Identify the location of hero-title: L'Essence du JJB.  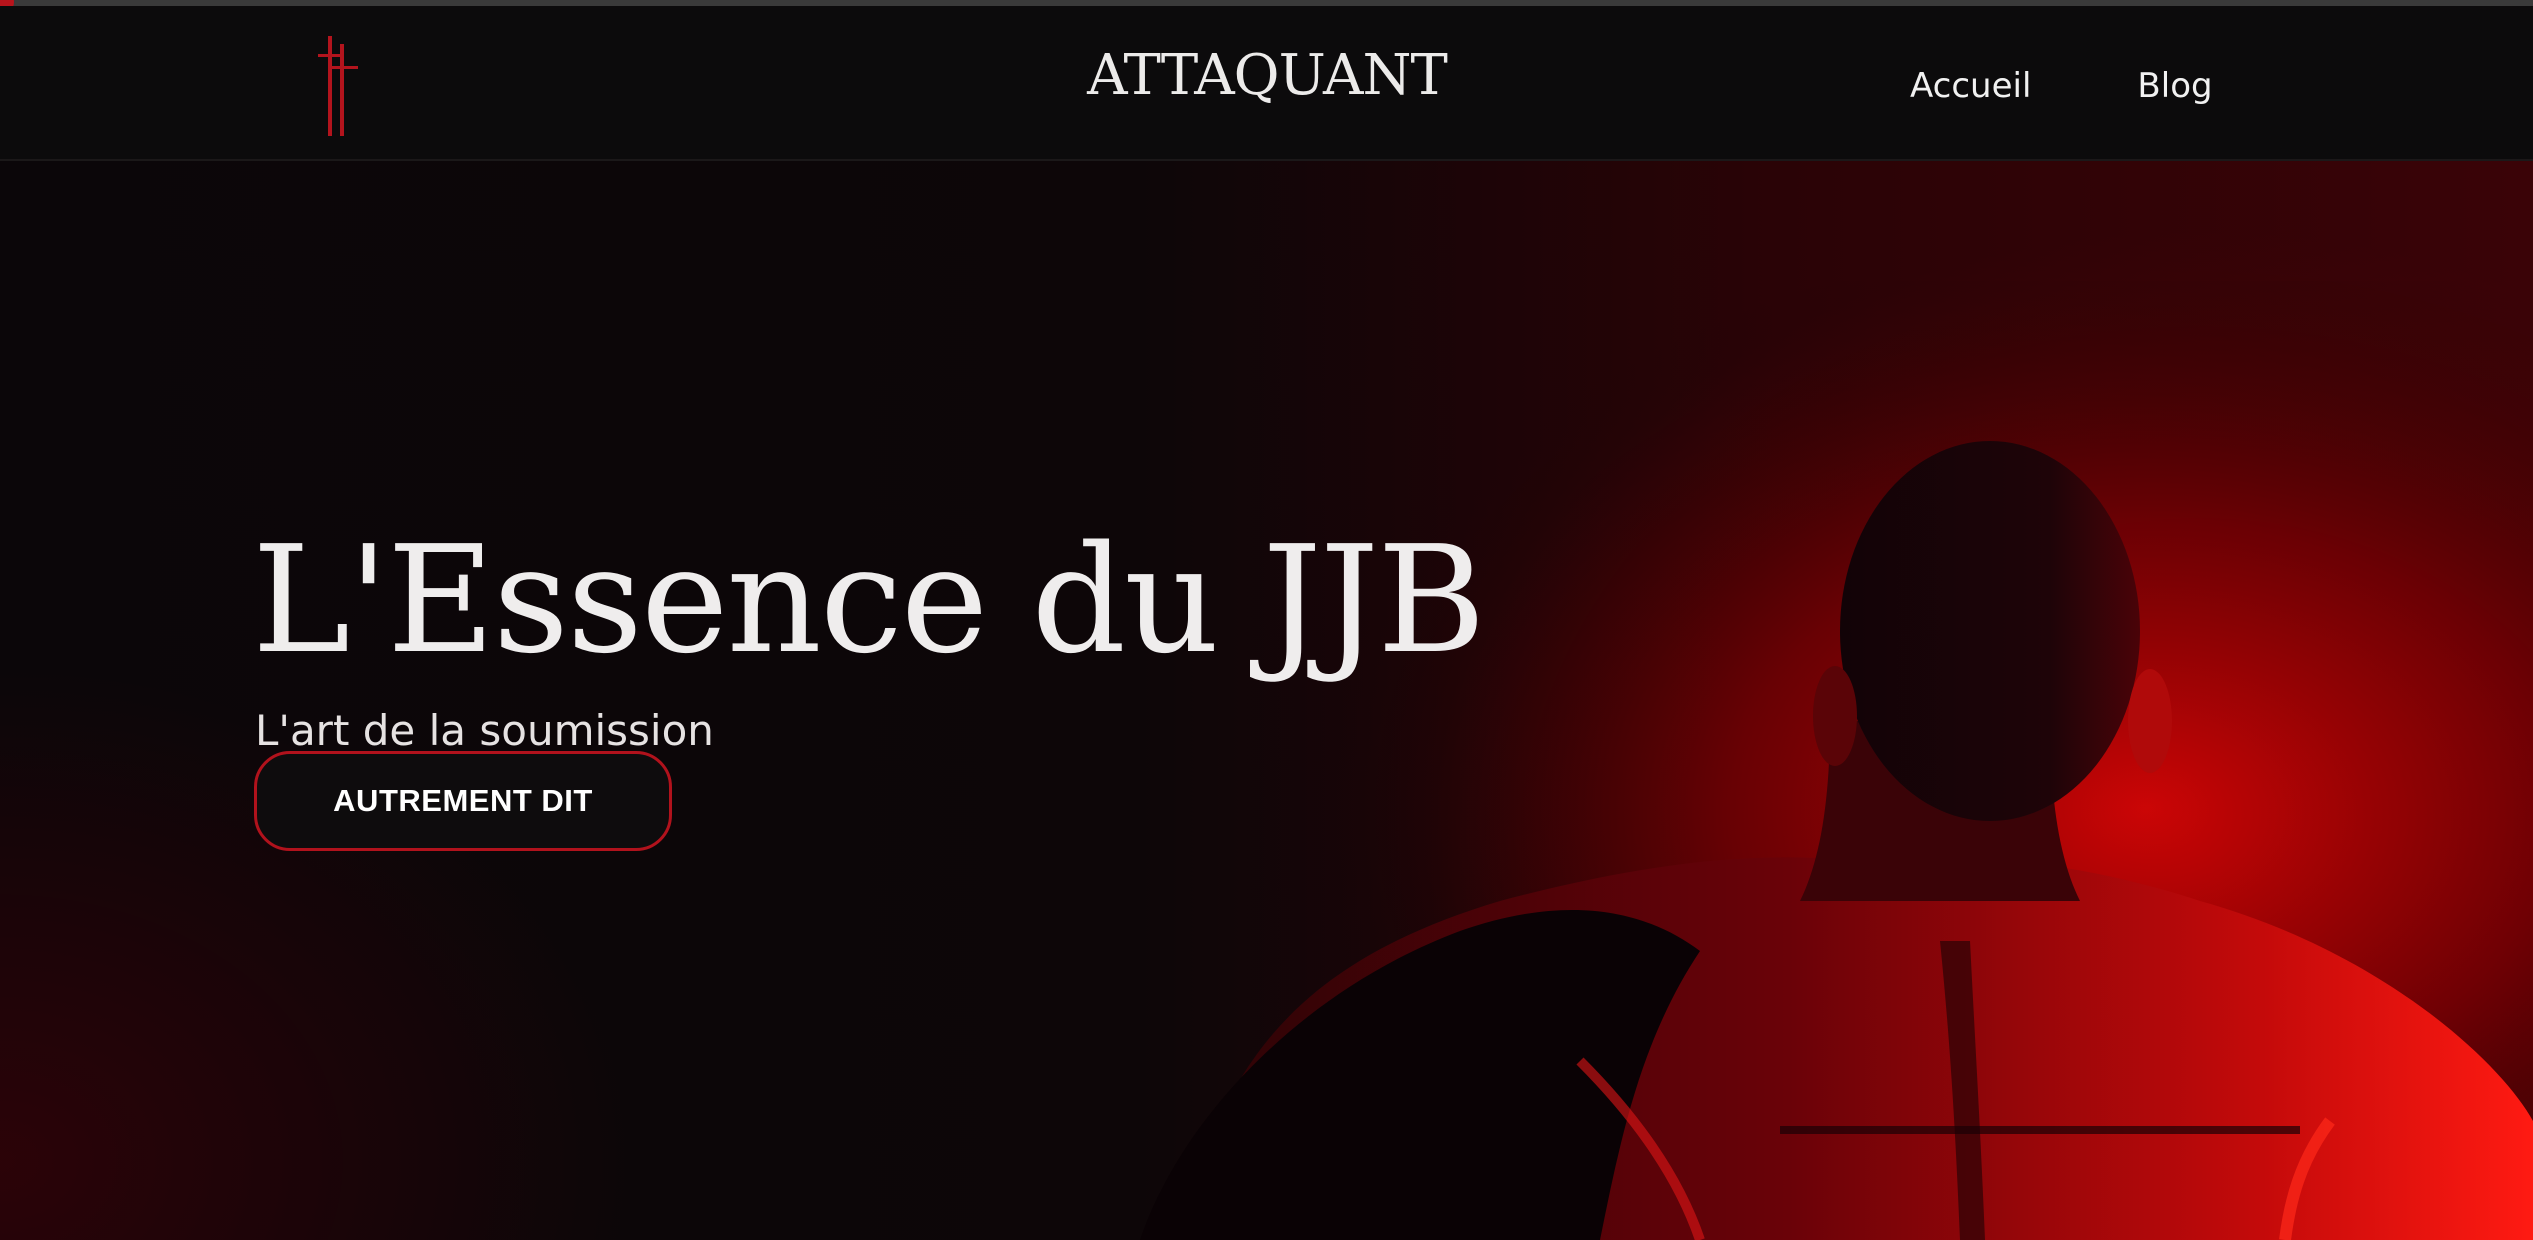
(869, 600).